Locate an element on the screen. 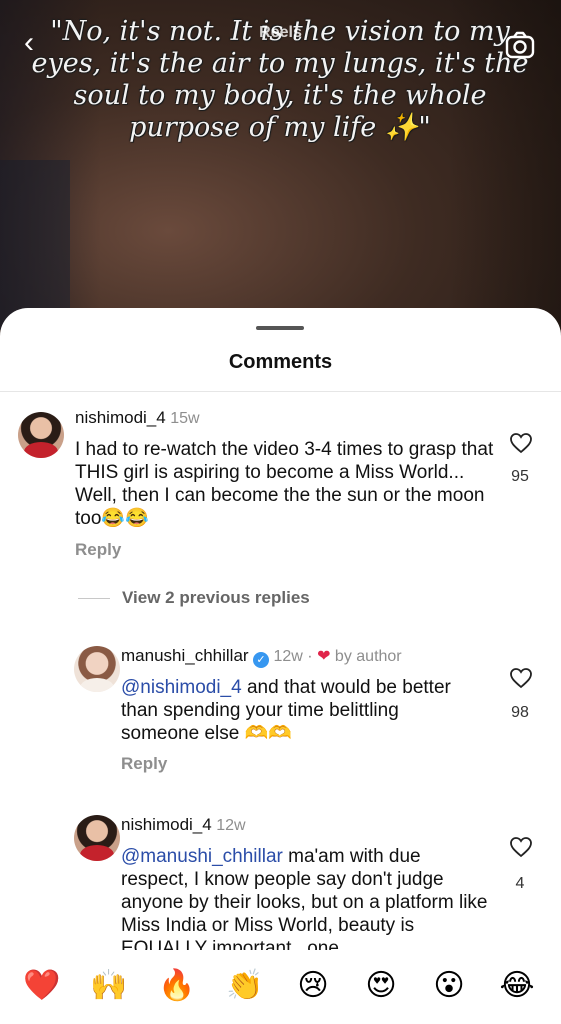 This screenshot has width=561, height=1024. like-count: 98 is located at coordinates (520, 712).